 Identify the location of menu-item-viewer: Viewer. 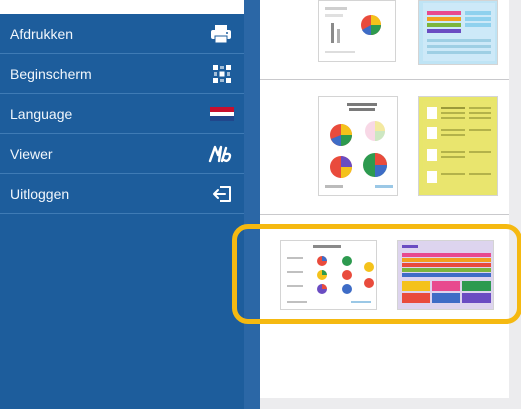
(122, 154).